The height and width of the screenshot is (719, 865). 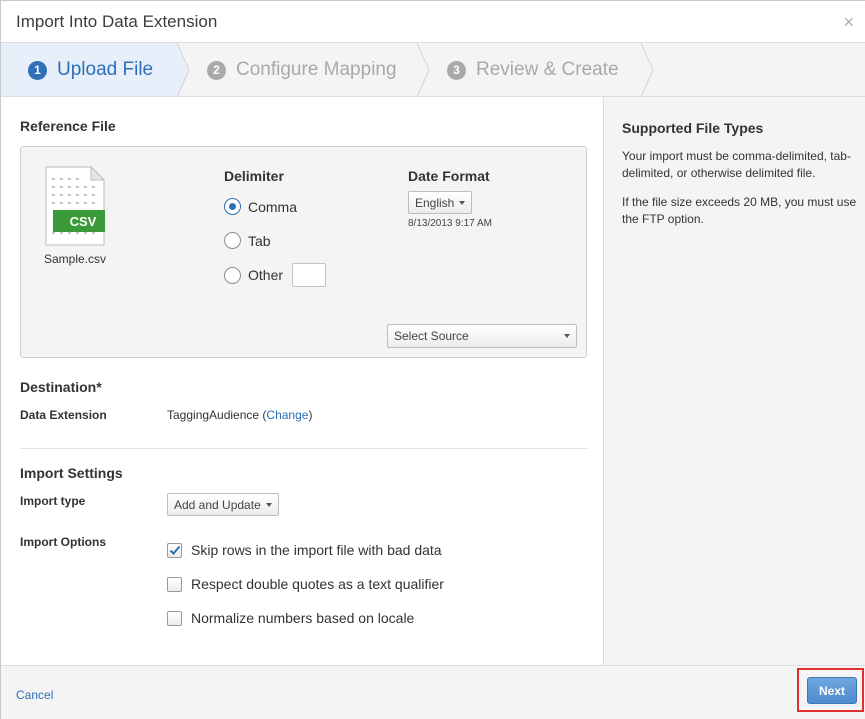 I want to click on sidebar-title: Supported File Types, so click(x=693, y=128).